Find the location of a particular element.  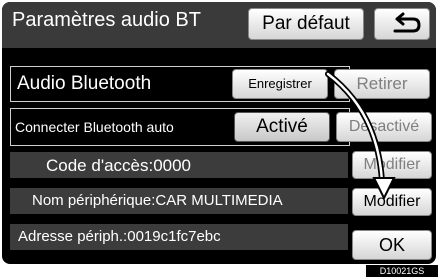

remove-button-label: Retirer is located at coordinates (382, 83).